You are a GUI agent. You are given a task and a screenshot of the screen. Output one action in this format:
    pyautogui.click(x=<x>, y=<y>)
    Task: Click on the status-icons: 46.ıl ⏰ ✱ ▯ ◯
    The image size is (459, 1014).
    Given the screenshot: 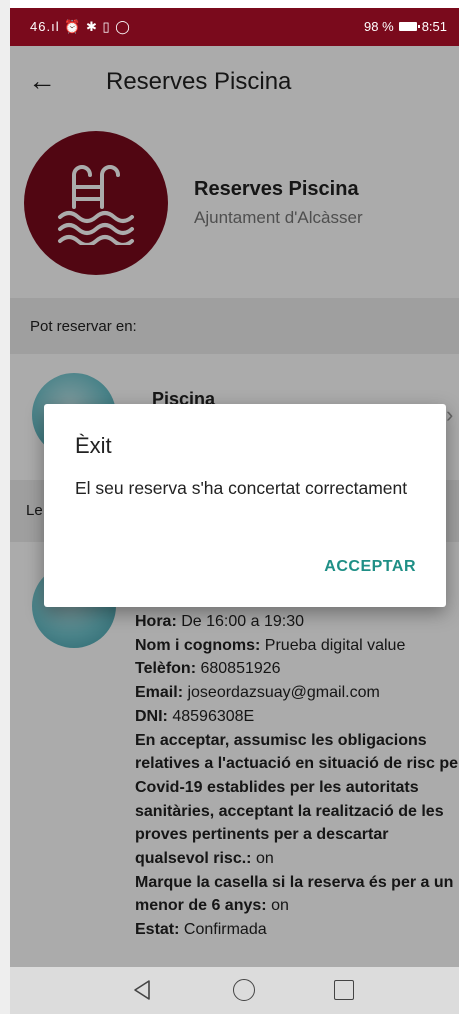 What is the action you would take?
    pyautogui.click(x=80, y=26)
    